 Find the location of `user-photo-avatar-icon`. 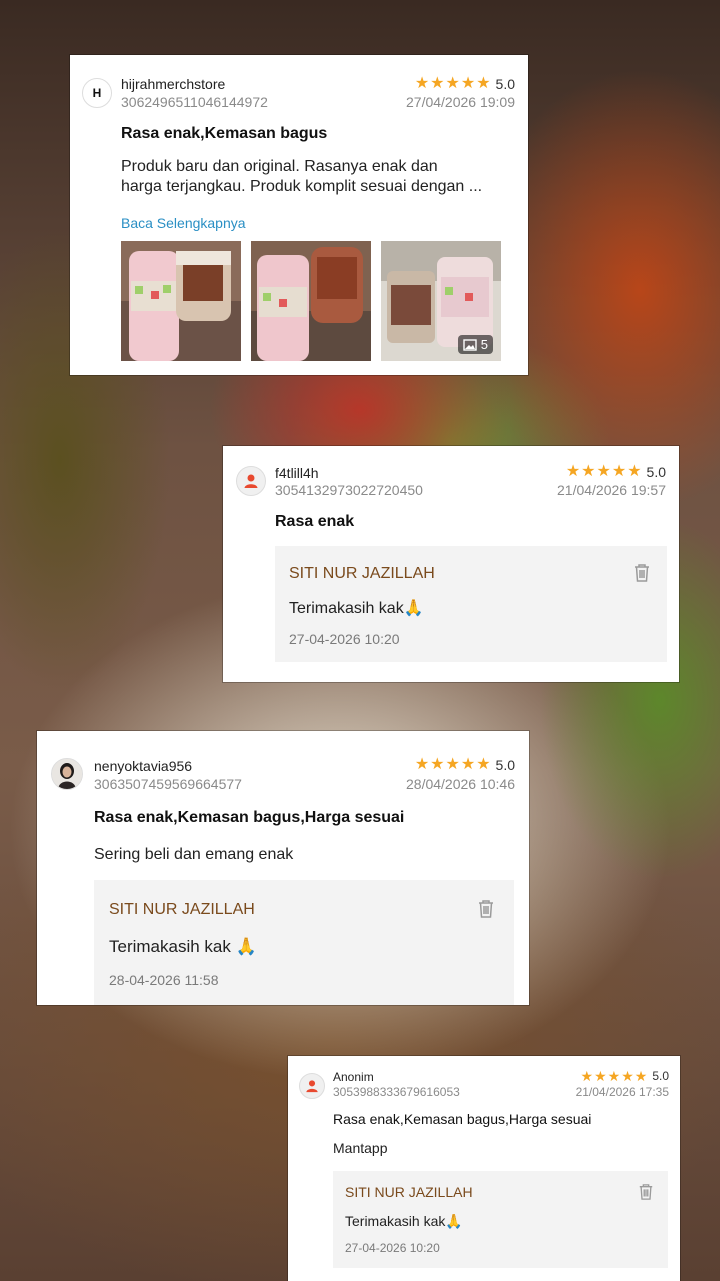

user-photo-avatar-icon is located at coordinates (67, 774).